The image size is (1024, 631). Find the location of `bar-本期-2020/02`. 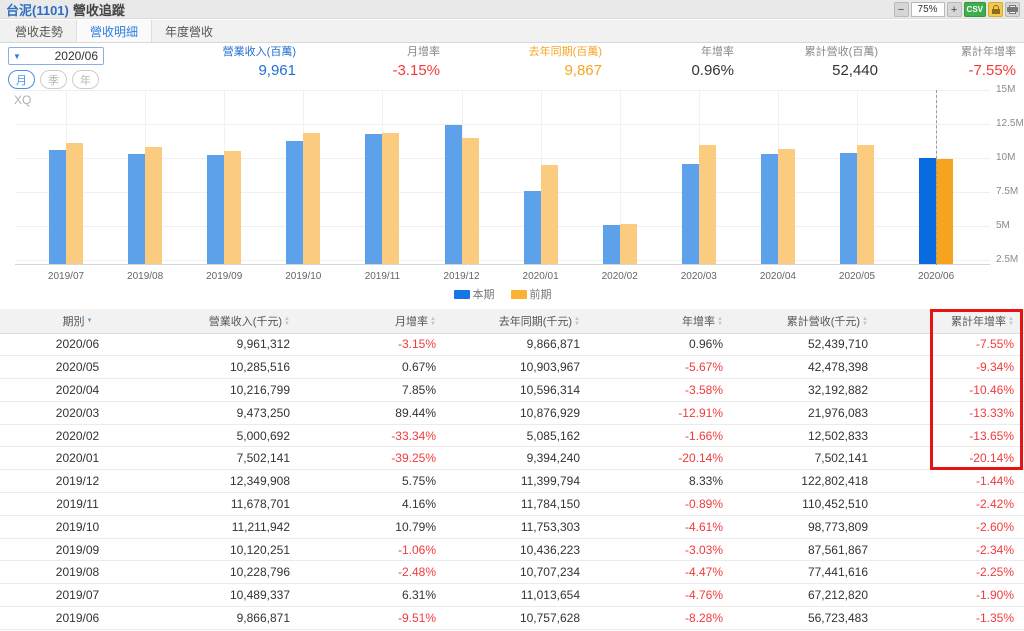

bar-本期-2020/02 is located at coordinates (611, 244).